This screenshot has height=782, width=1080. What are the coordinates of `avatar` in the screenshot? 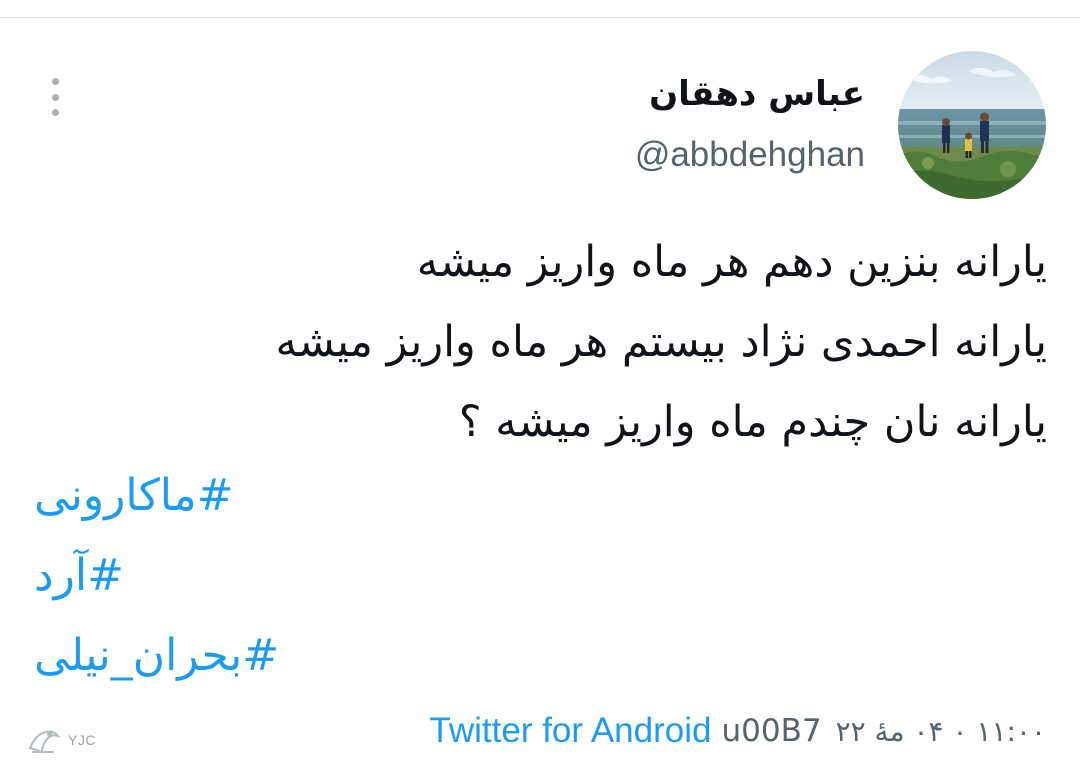 It's located at (972, 125).